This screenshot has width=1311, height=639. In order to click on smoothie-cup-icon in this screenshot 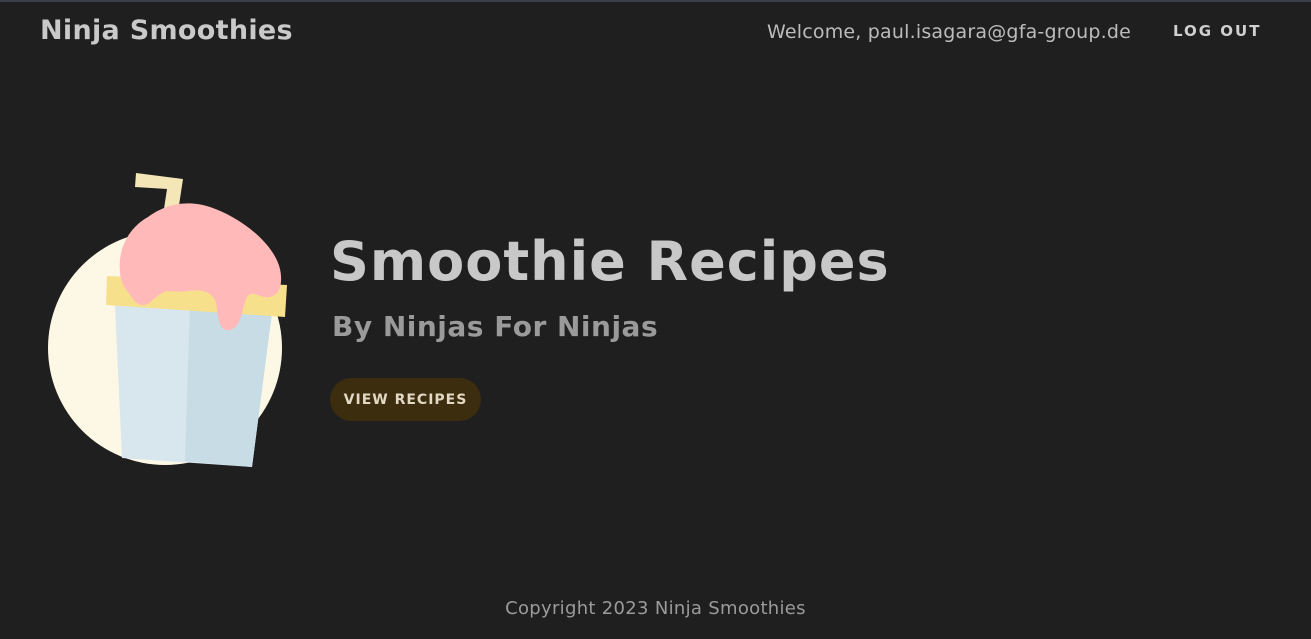, I will do `click(170, 320)`.